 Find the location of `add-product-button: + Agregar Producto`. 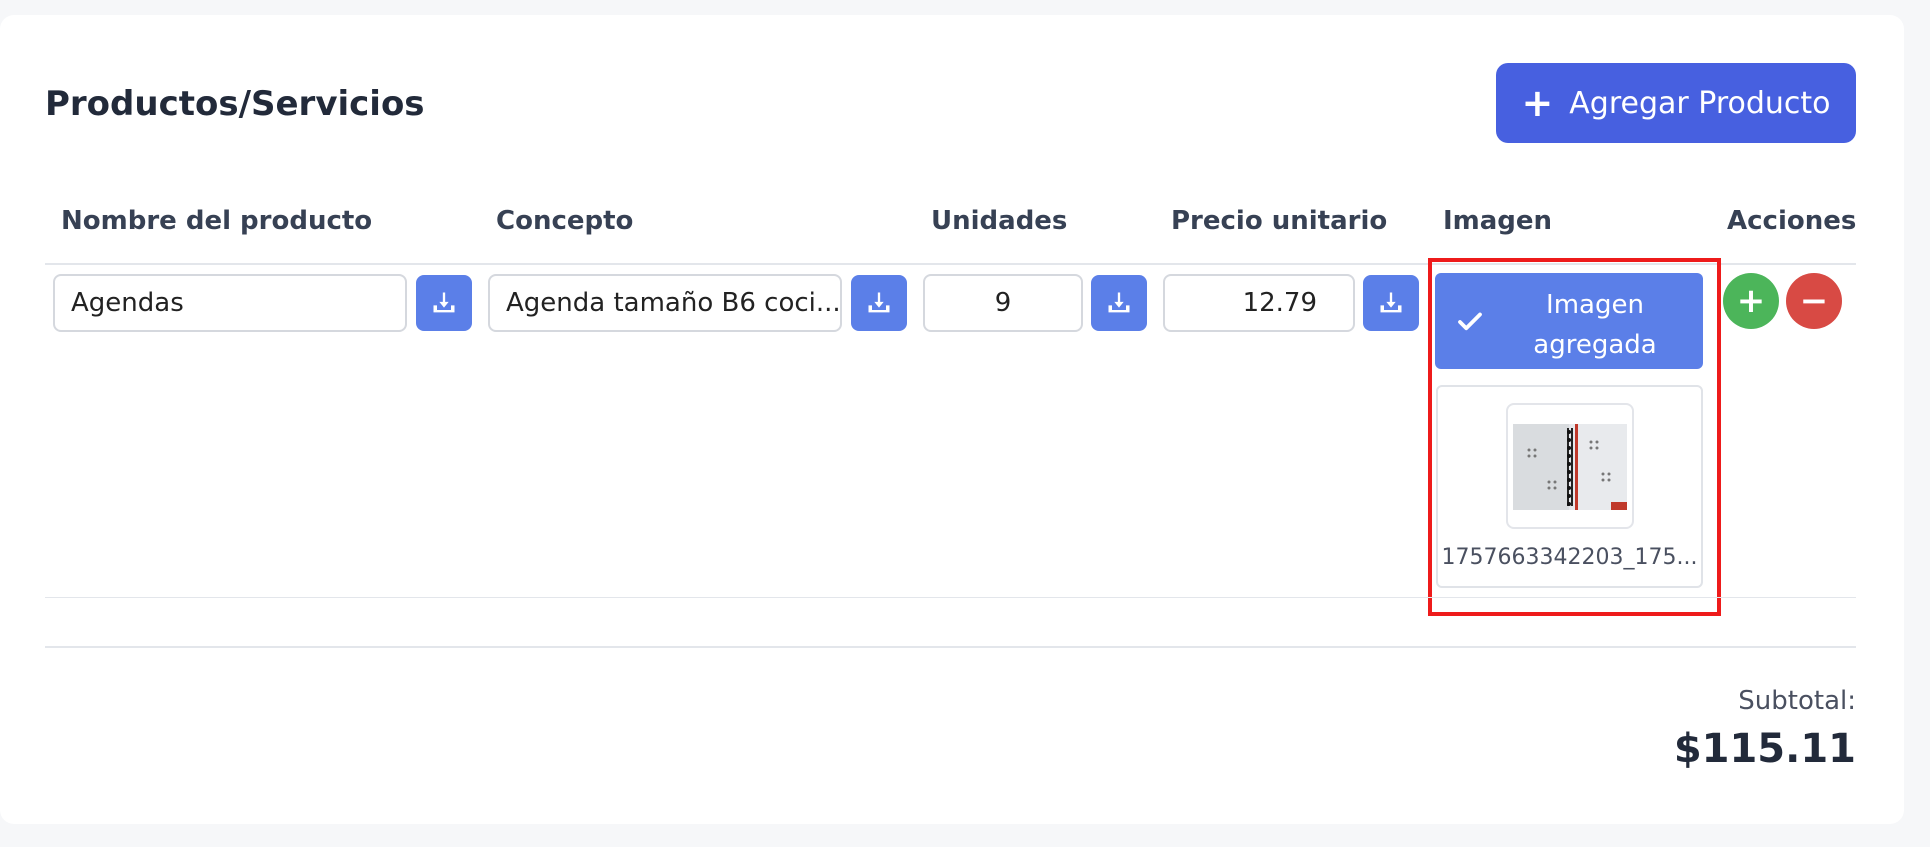

add-product-button: + Agregar Producto is located at coordinates (1676, 103).